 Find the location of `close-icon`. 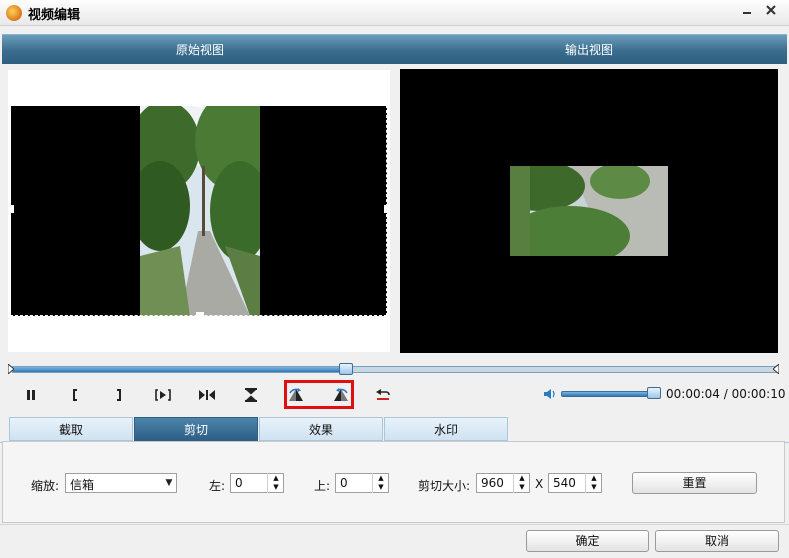

close-icon is located at coordinates (771, 12).